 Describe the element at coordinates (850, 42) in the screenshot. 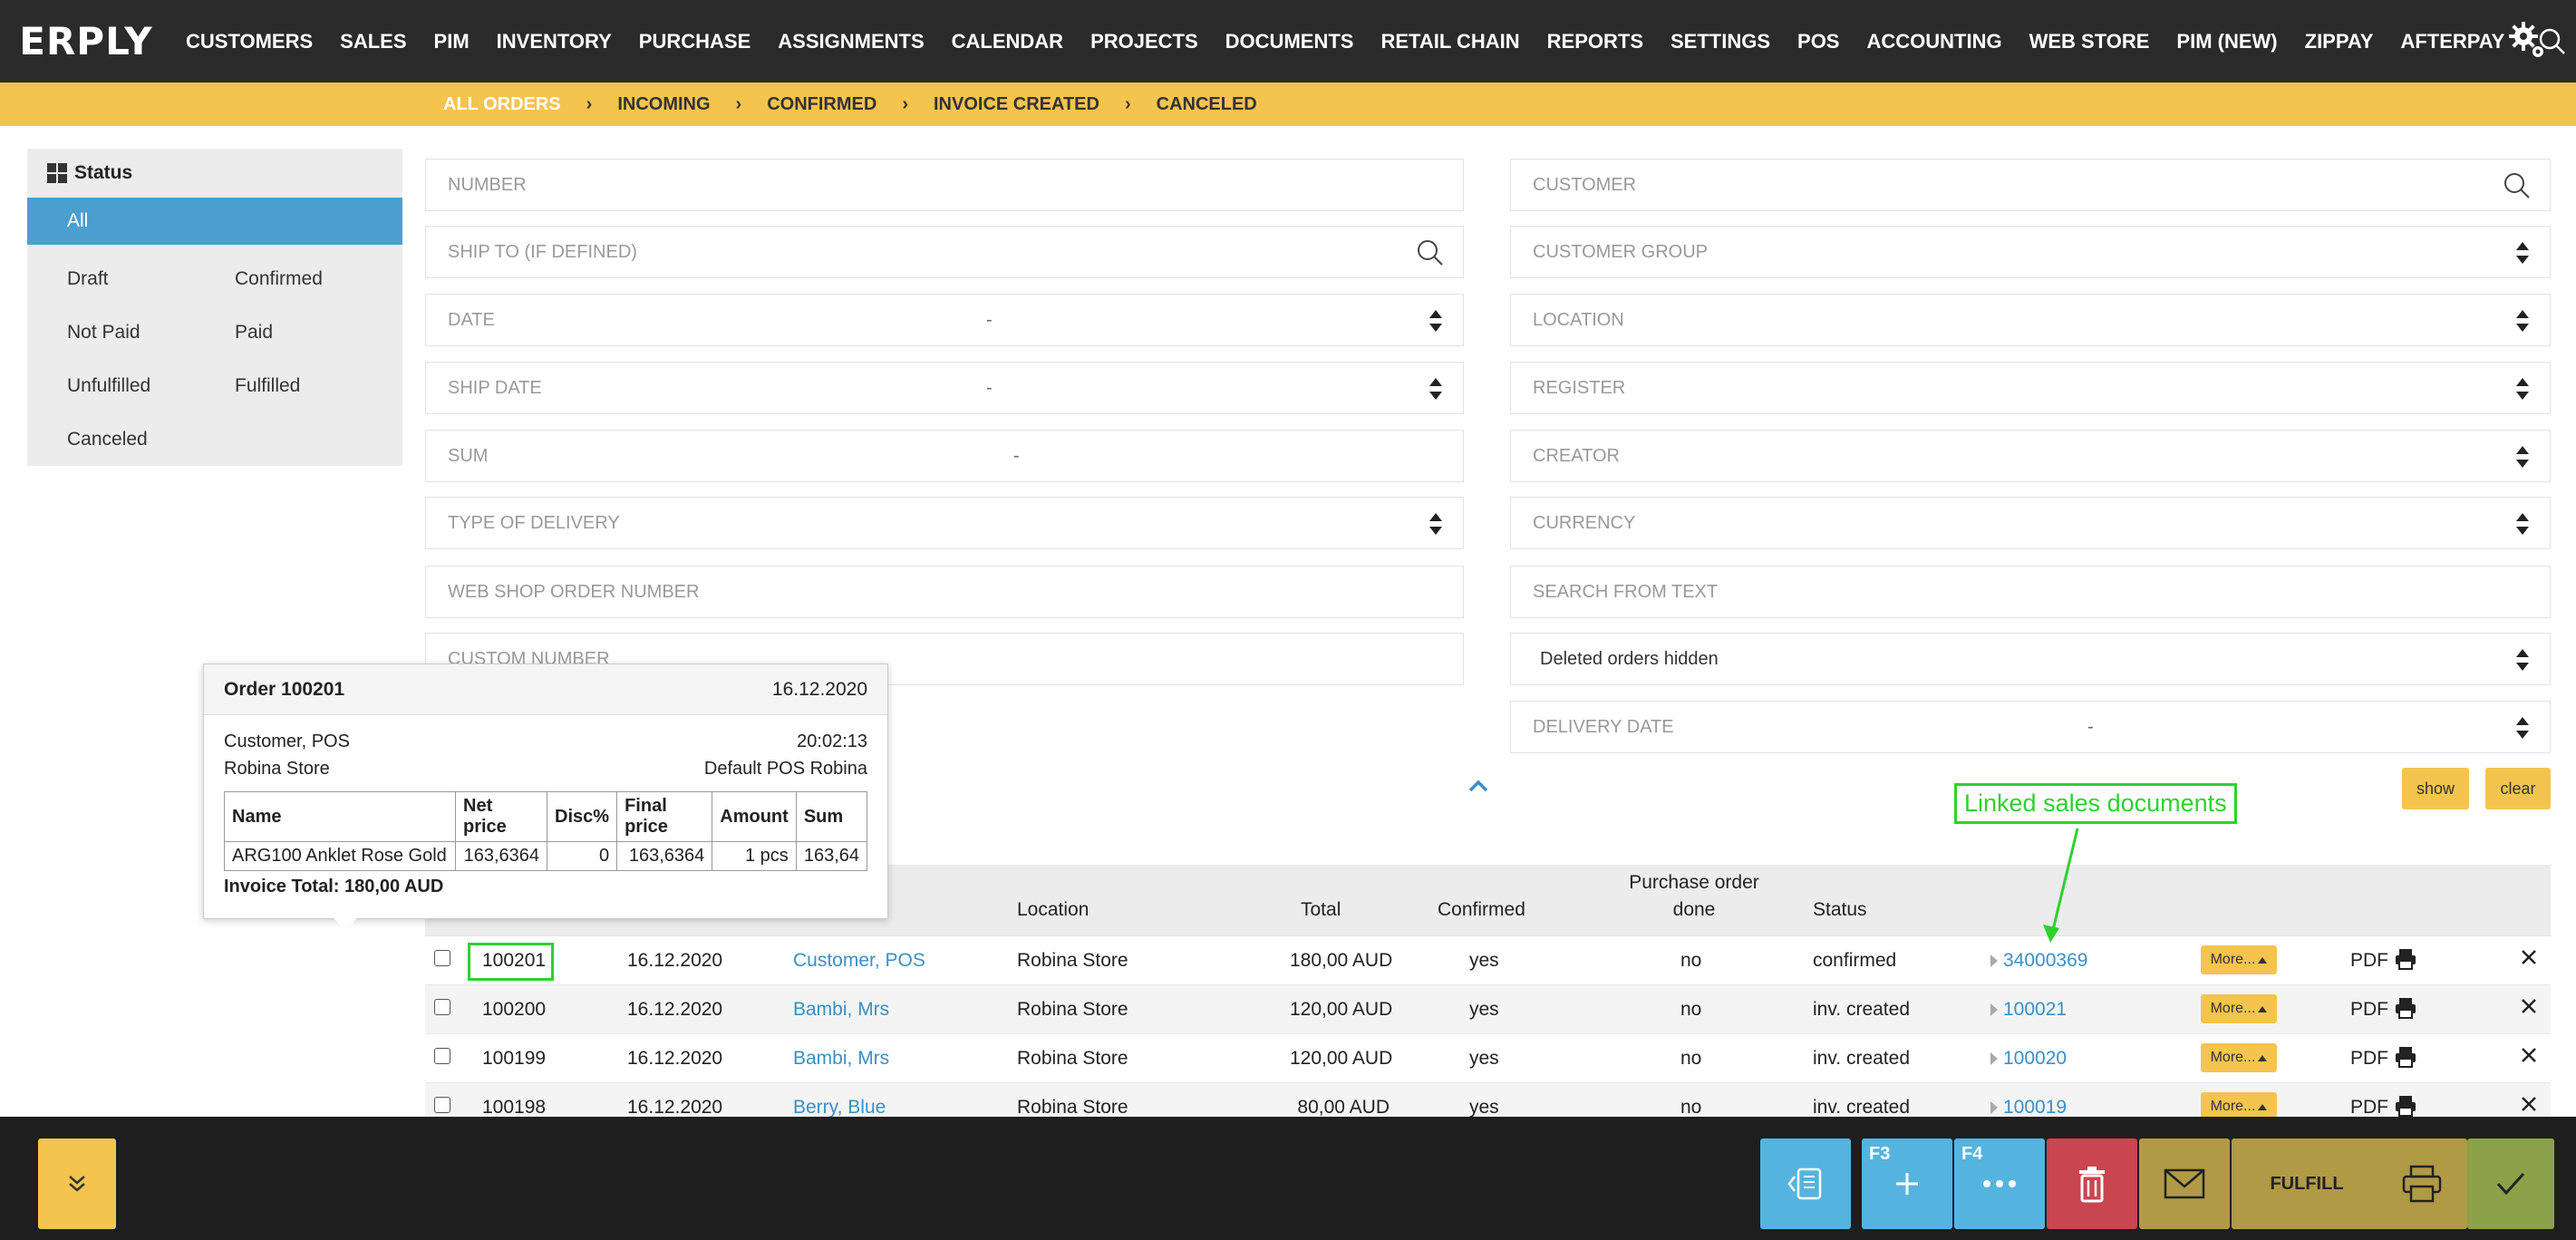

I see `nav-assignments: ASSIGNMENTS` at that location.